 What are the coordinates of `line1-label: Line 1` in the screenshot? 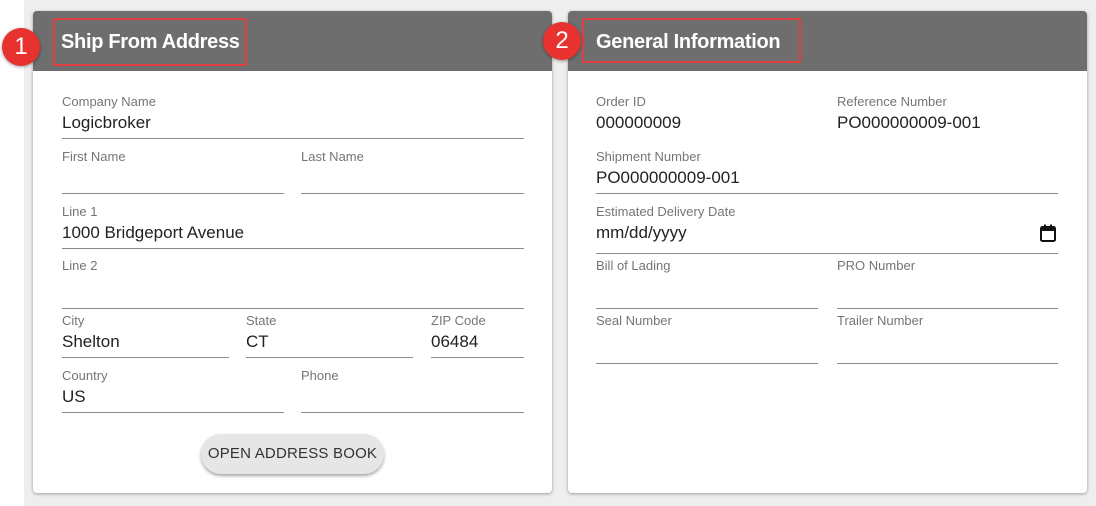 It's located at (80, 211).